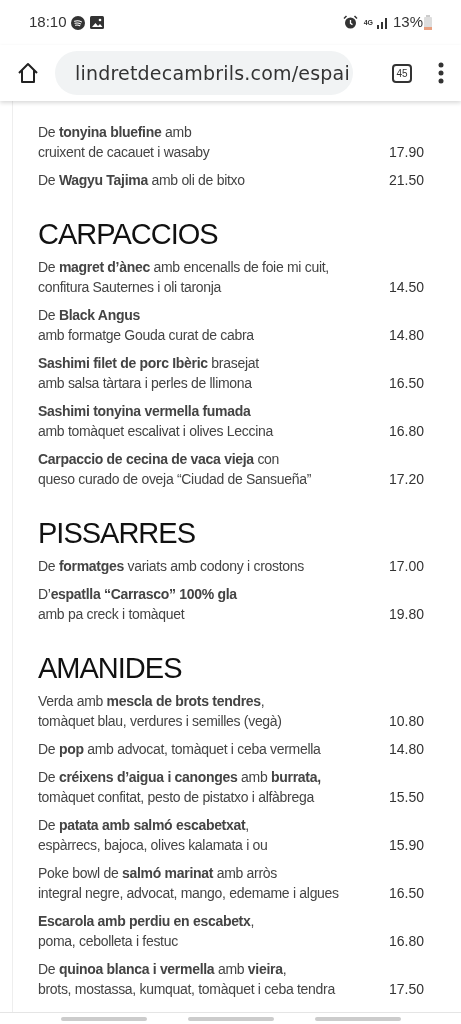 The image size is (461, 1024). What do you see at coordinates (186, 989) in the screenshot?
I see `dish-description: brots, mostassa, kumquat, tomàquet i ceba tendra` at bounding box center [186, 989].